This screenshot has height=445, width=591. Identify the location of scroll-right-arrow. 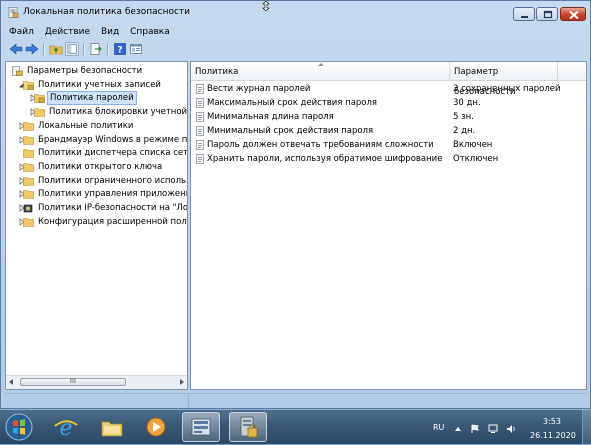
(182, 382).